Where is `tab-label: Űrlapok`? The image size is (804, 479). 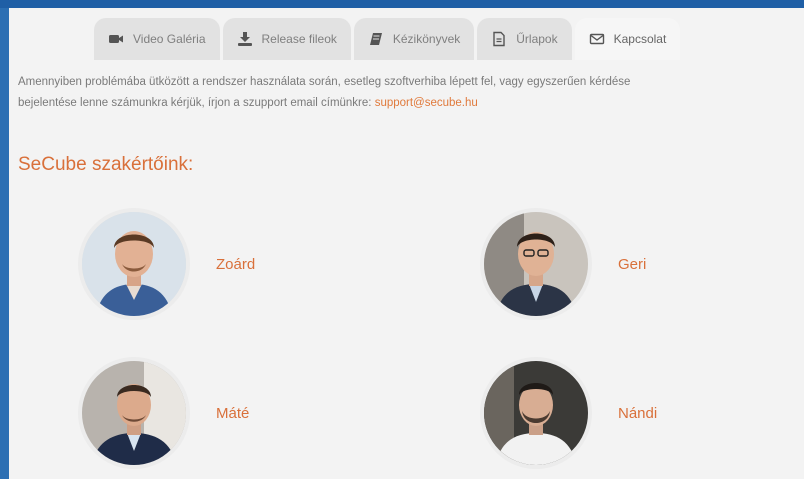
tab-label: Űrlapok is located at coordinates (537, 39).